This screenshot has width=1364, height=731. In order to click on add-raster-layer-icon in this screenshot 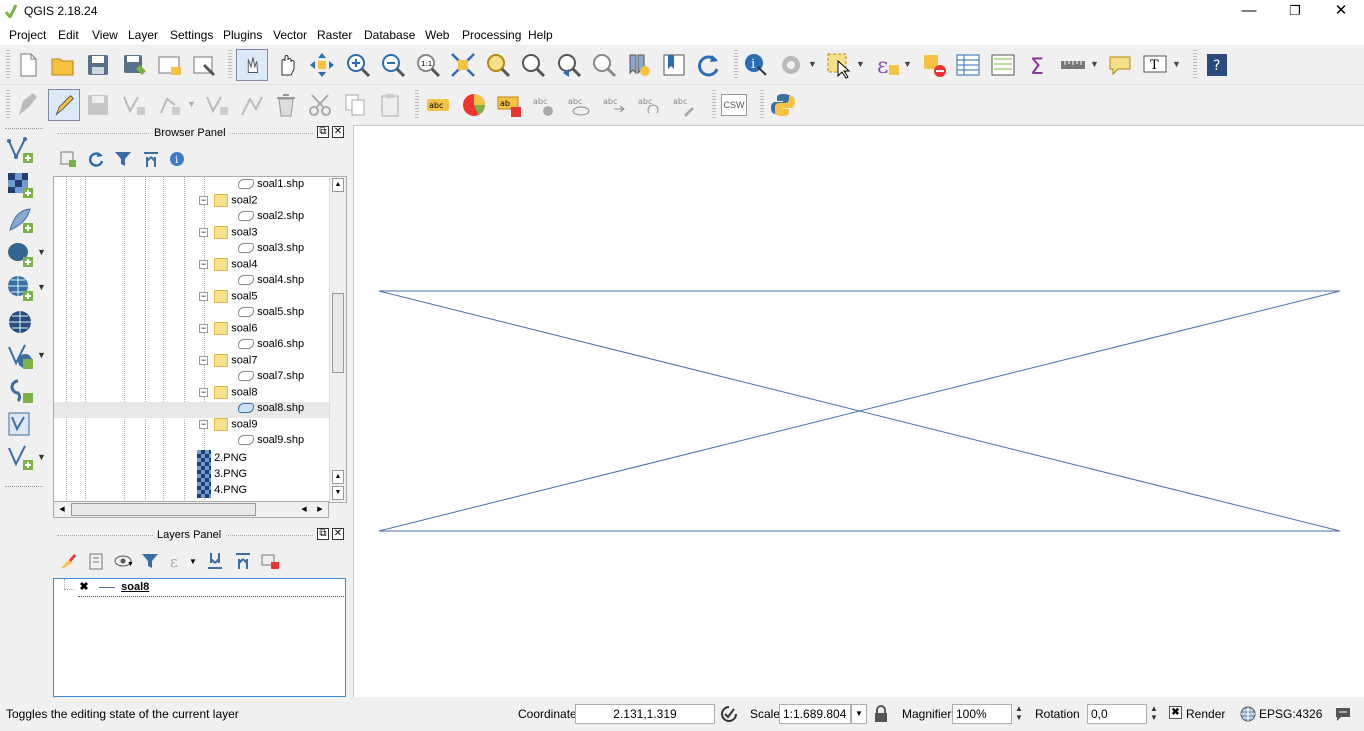, I will do `click(20, 185)`.